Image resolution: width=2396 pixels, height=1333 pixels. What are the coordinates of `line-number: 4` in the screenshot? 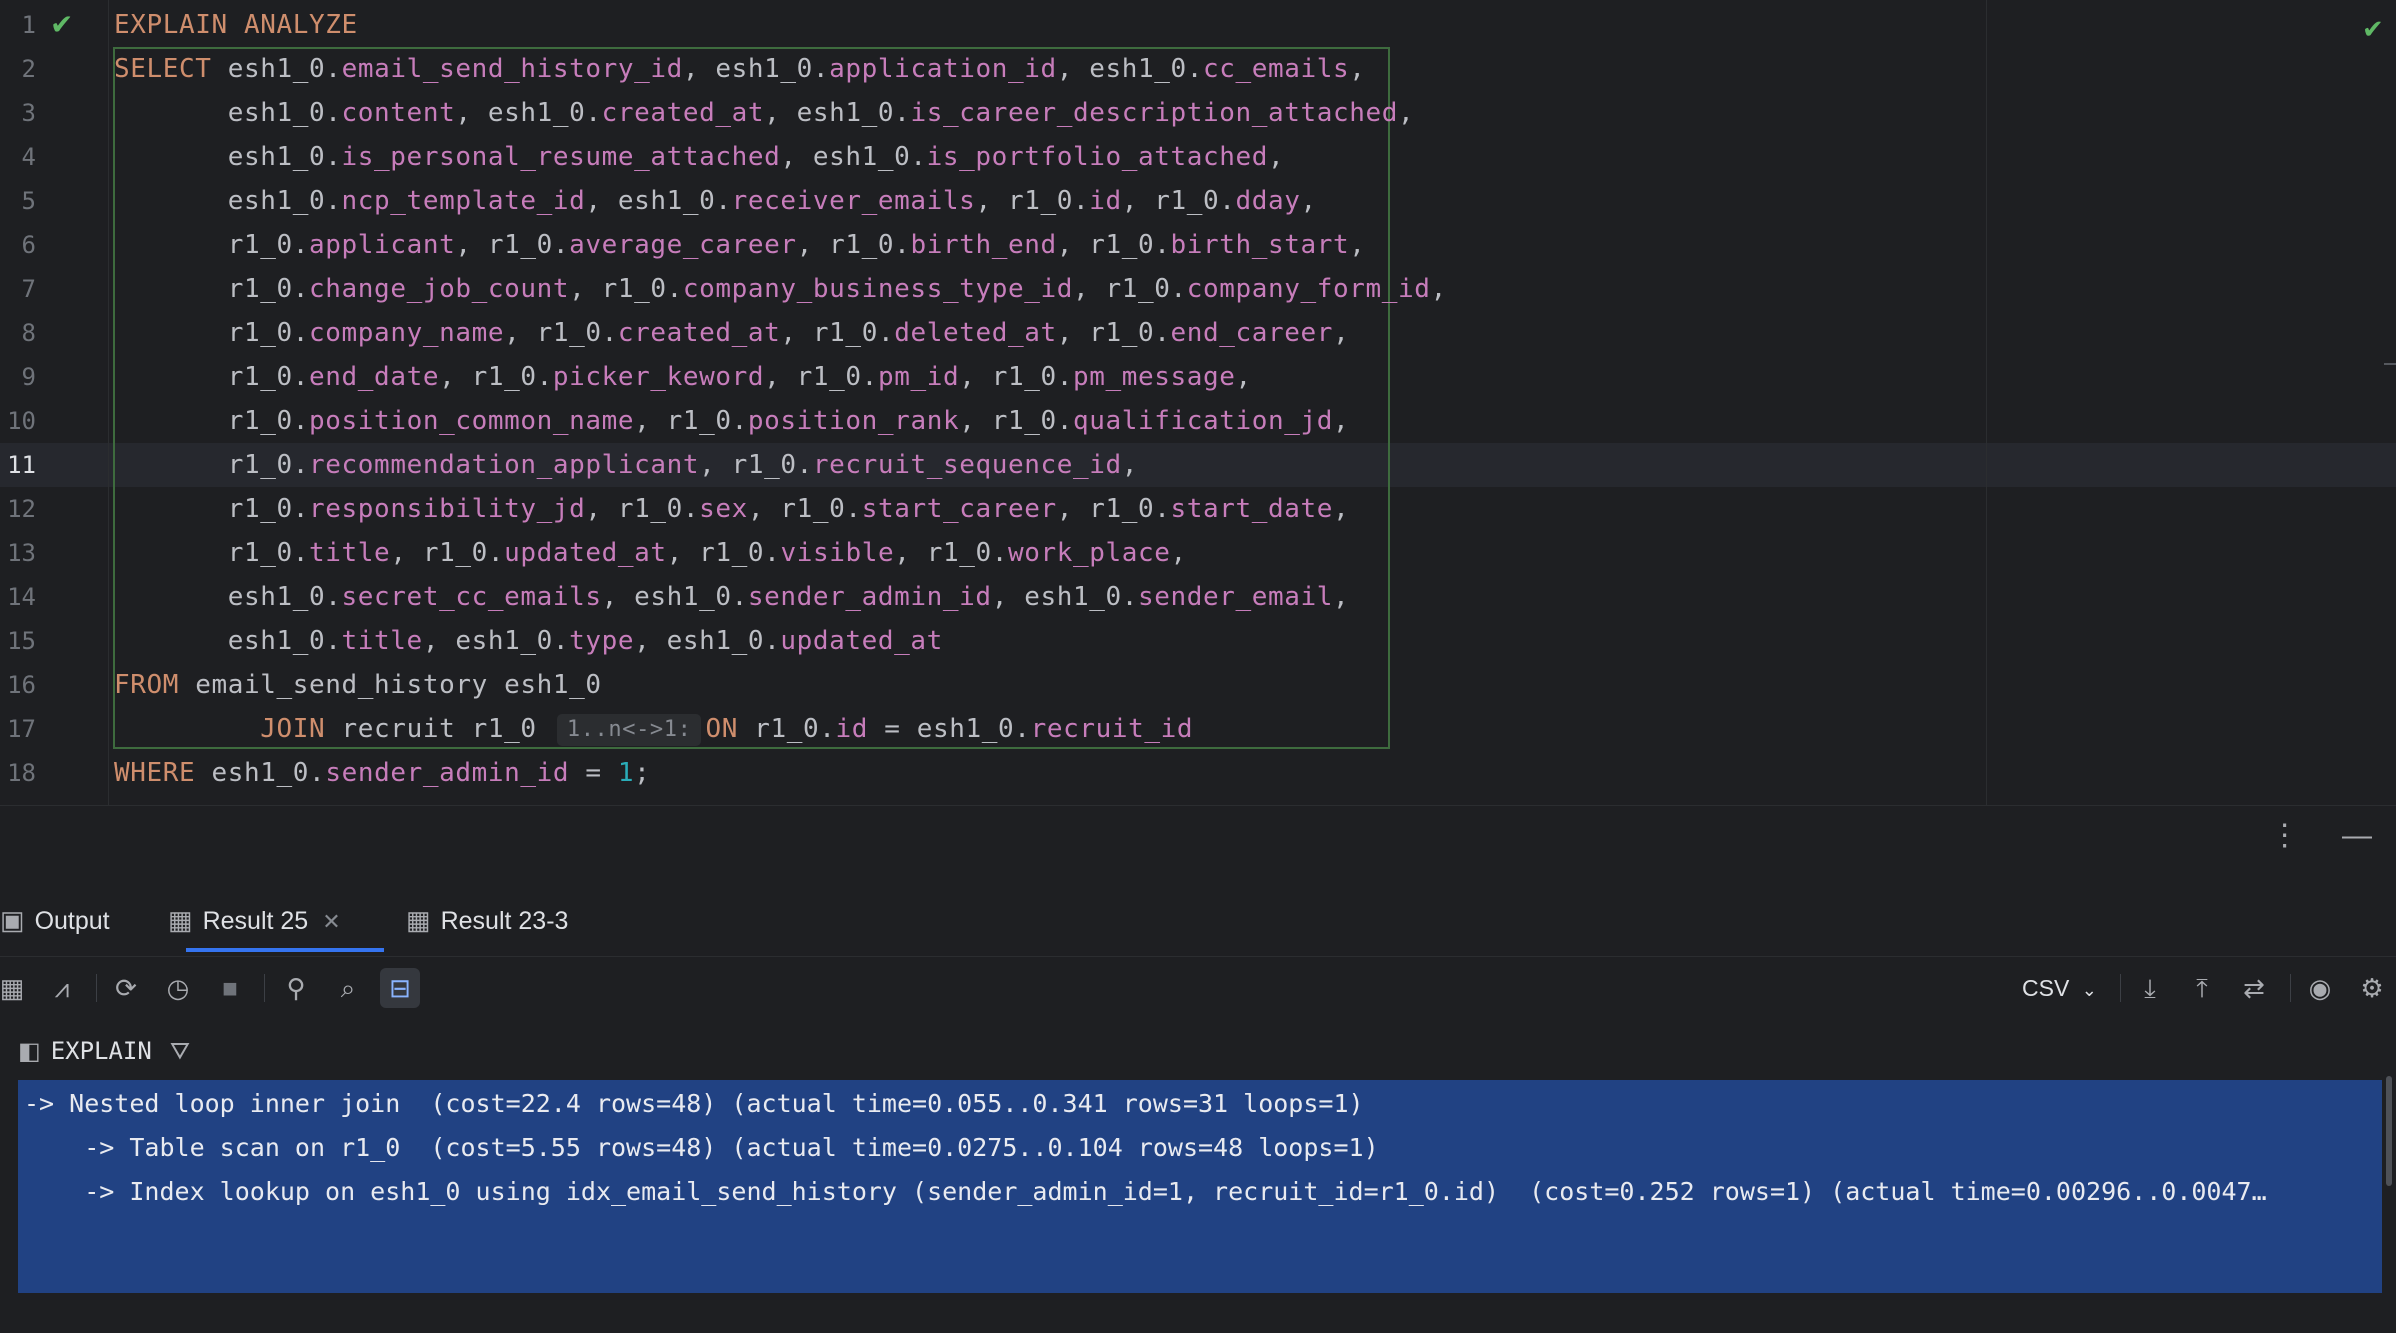 It's located at (18, 157).